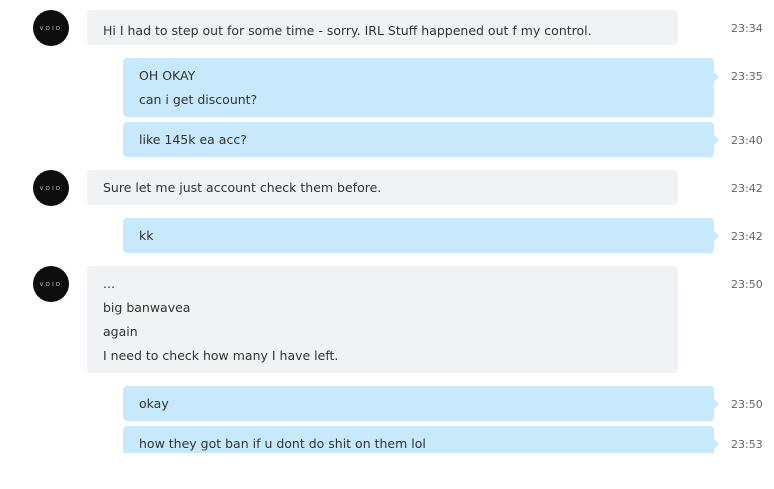 Image resolution: width=774 pixels, height=489 pixels. What do you see at coordinates (146, 235) in the screenshot?
I see `message-text: kk` at bounding box center [146, 235].